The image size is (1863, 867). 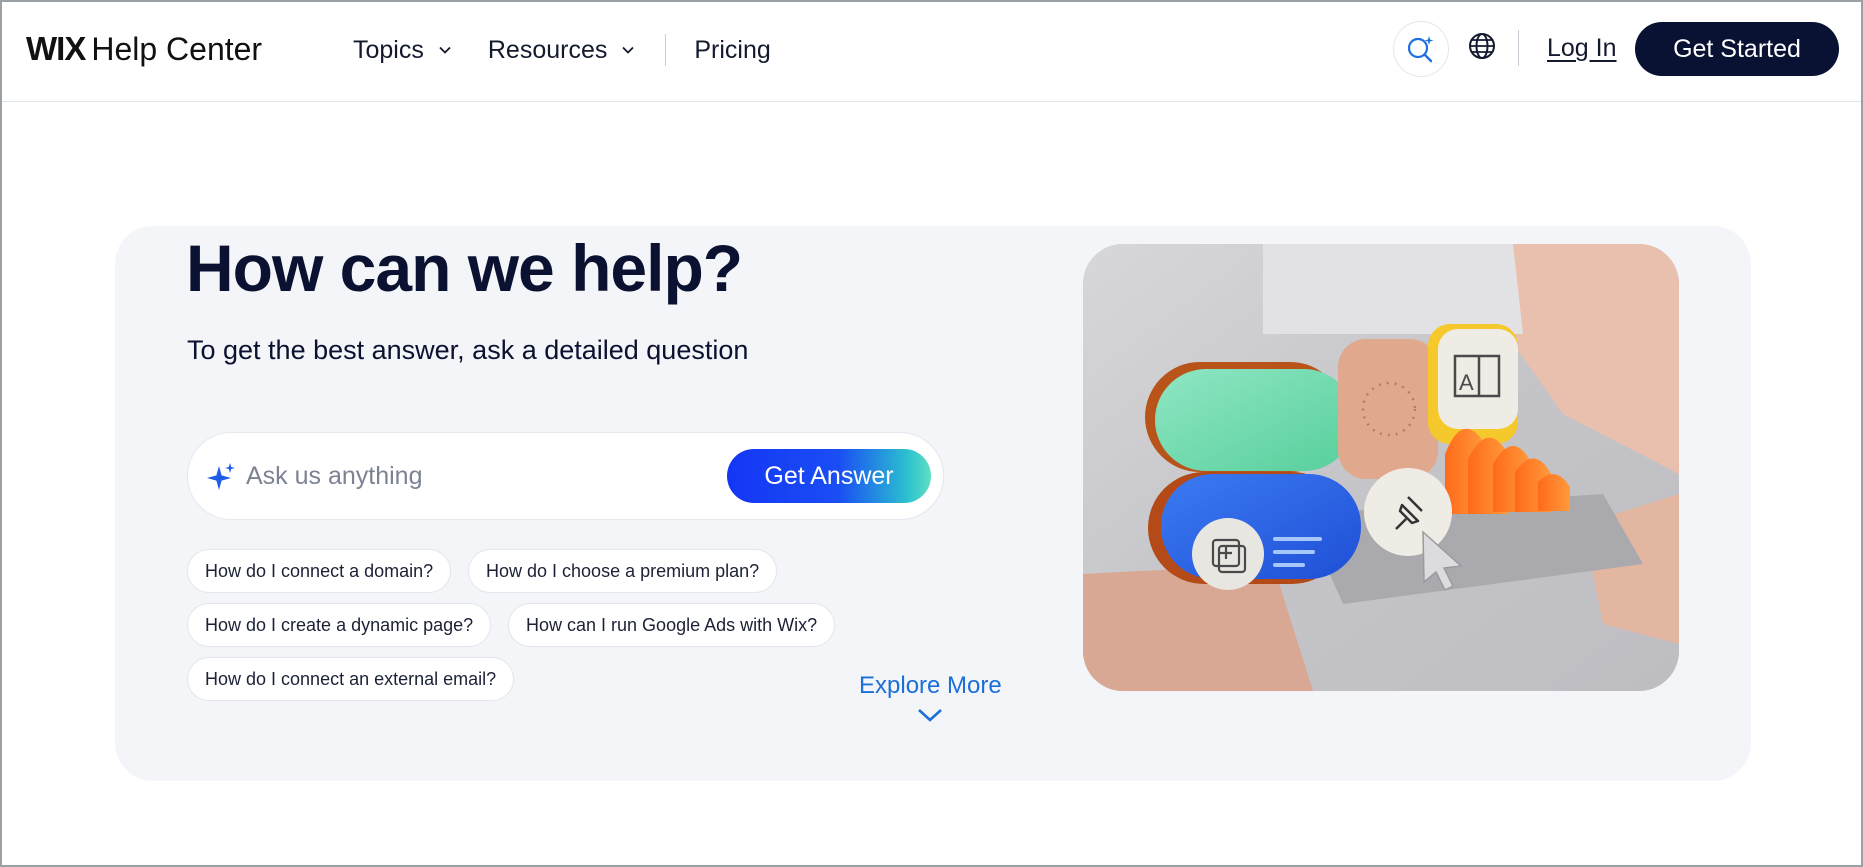 I want to click on globe-icon, so click(x=1482, y=46).